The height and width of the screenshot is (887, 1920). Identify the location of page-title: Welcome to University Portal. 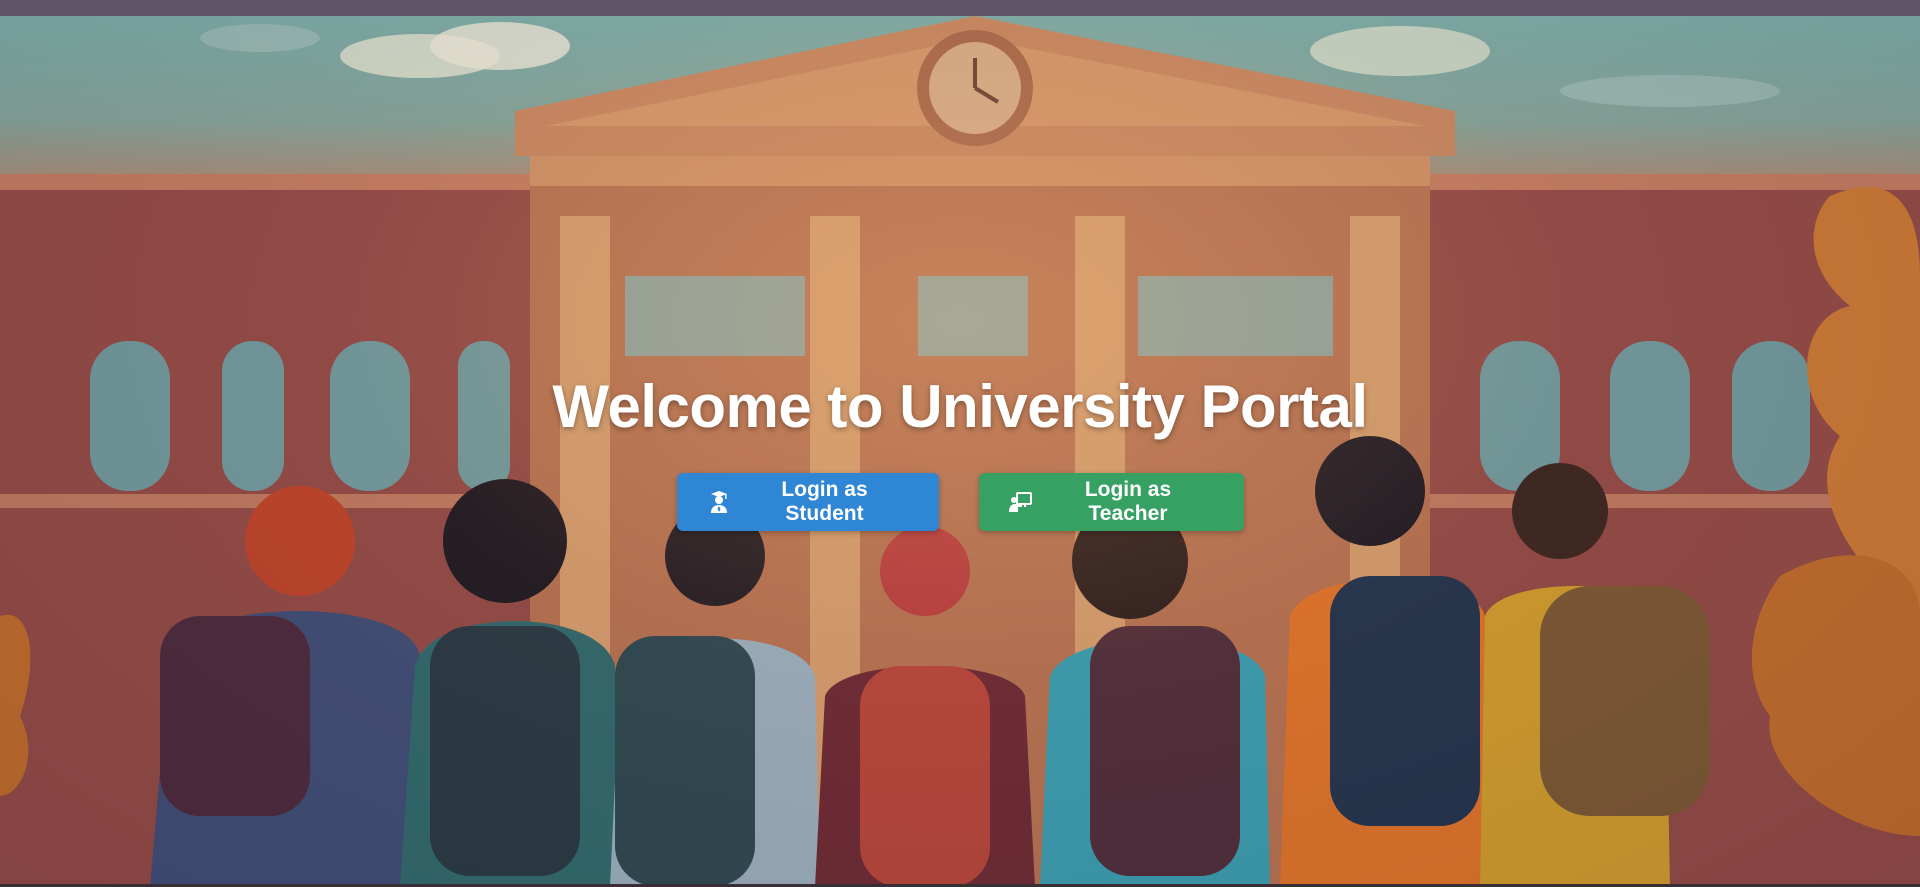
(960, 406).